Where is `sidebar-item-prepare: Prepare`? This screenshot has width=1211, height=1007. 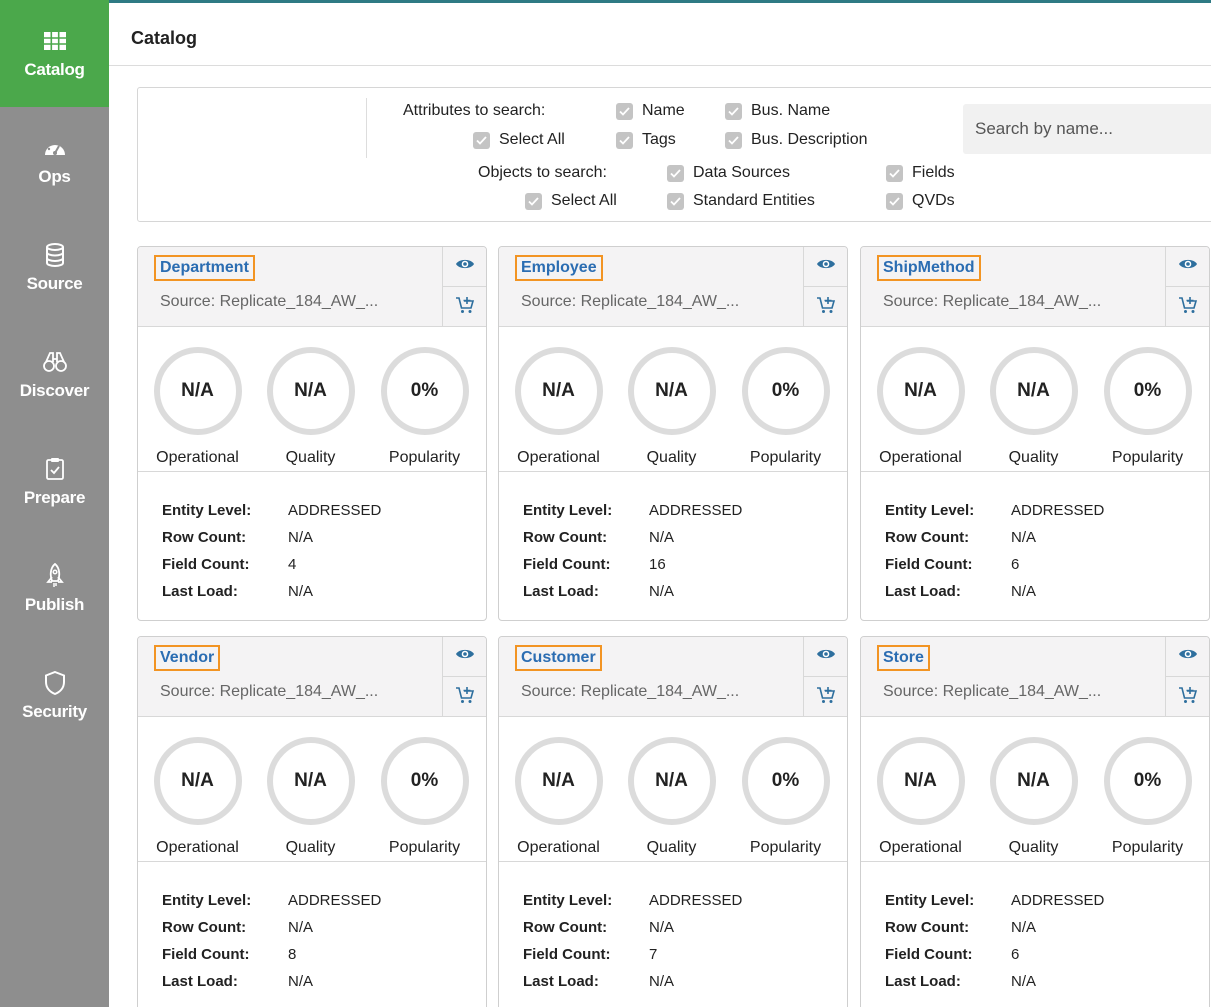 sidebar-item-prepare: Prepare is located at coordinates (54, 481).